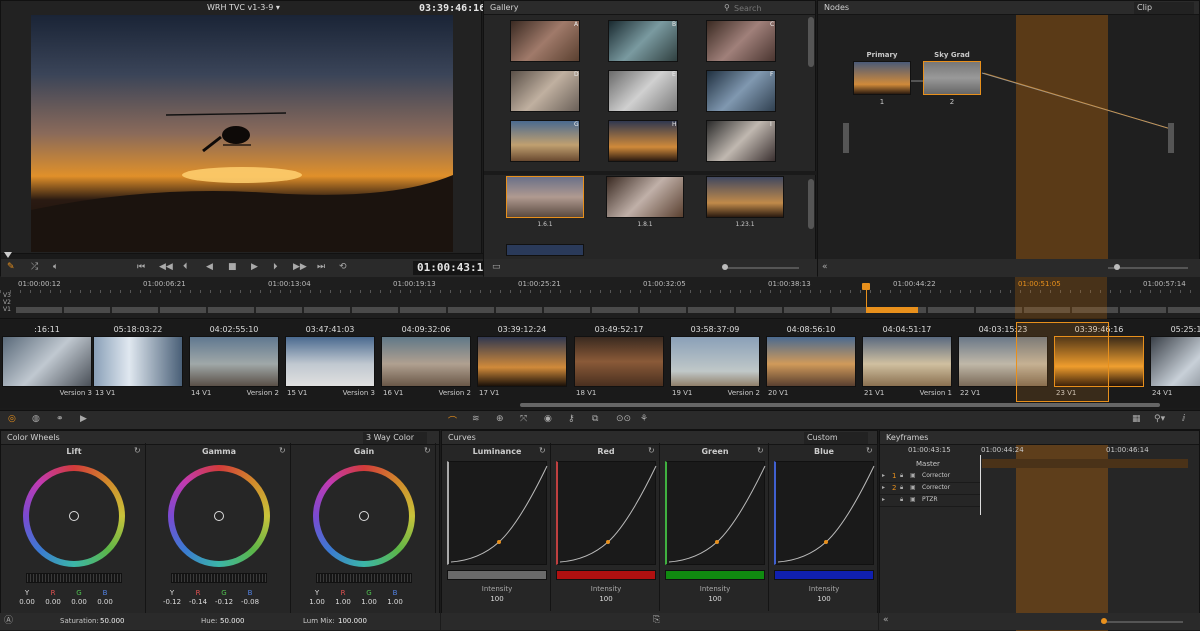 The width and height of the screenshot is (1200, 631). I want to click on reset-curves-icon: ⎘, so click(656, 620).